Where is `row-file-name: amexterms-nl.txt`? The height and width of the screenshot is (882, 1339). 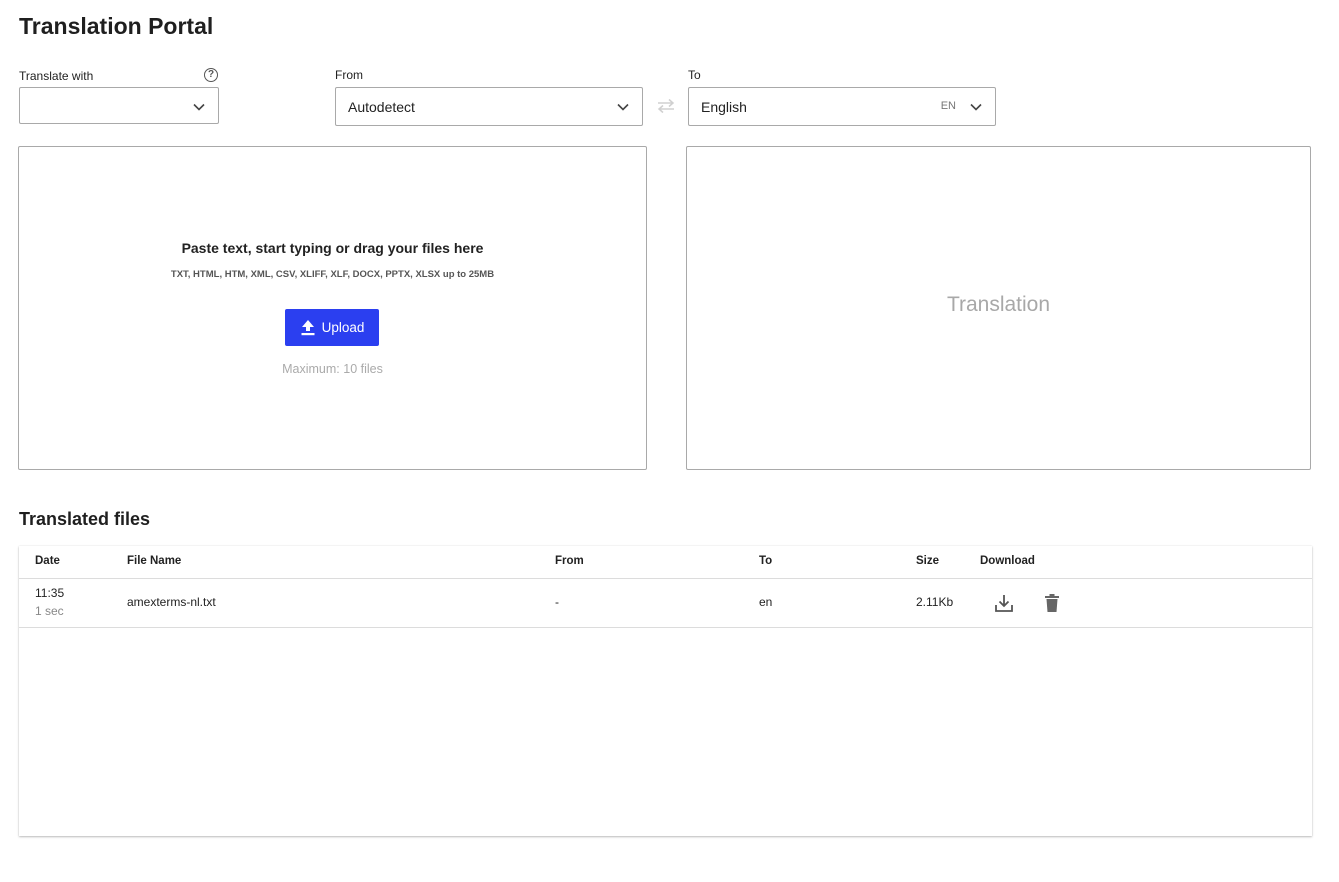
row-file-name: amexterms-nl.txt is located at coordinates (171, 602).